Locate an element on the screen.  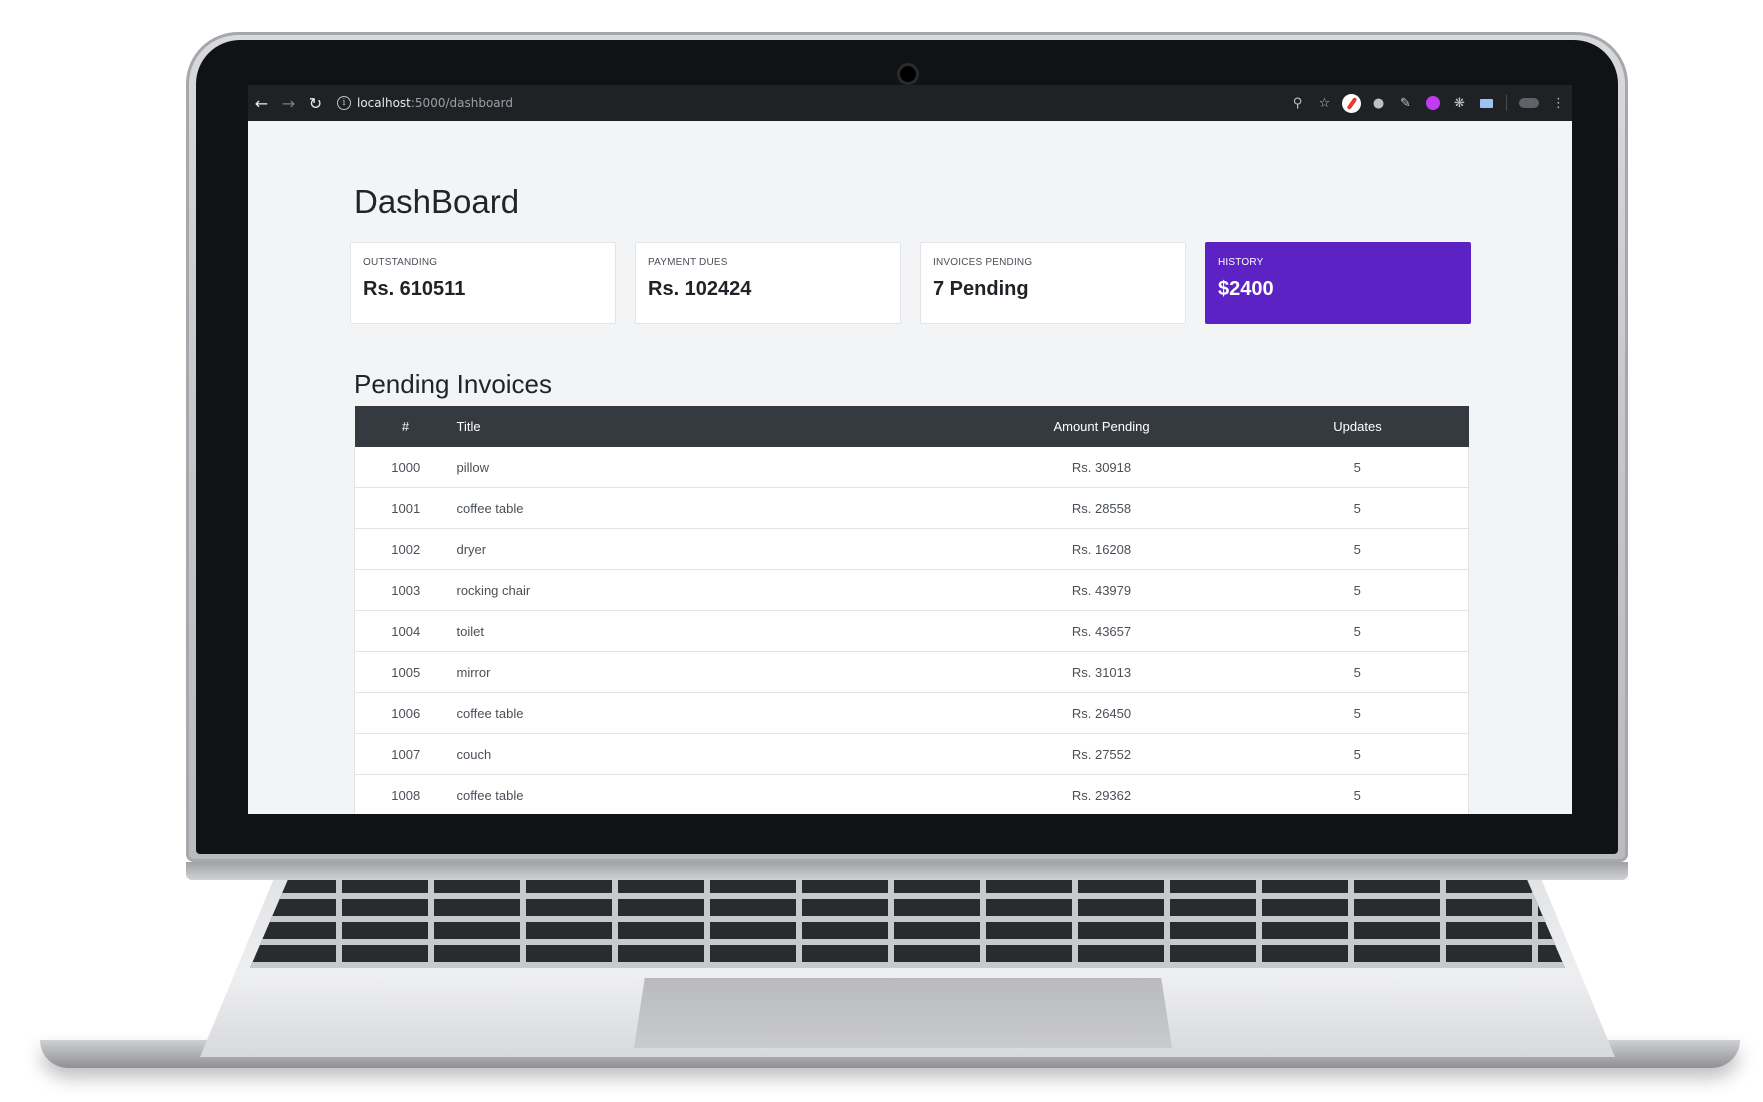
laptop-trackpad is located at coordinates (903, 1013).